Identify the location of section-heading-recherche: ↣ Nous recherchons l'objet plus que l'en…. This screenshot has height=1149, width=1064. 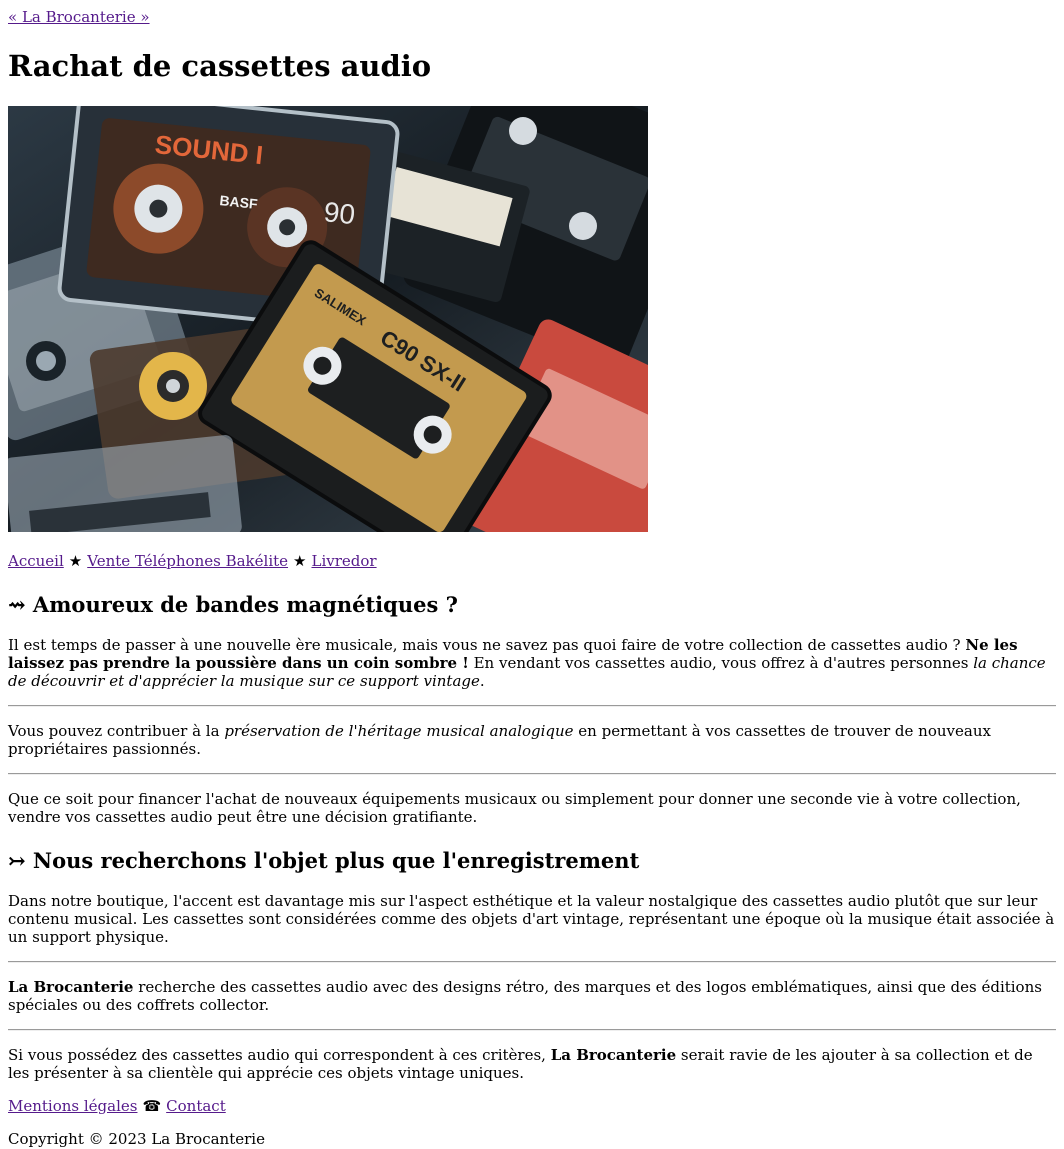
(532, 861).